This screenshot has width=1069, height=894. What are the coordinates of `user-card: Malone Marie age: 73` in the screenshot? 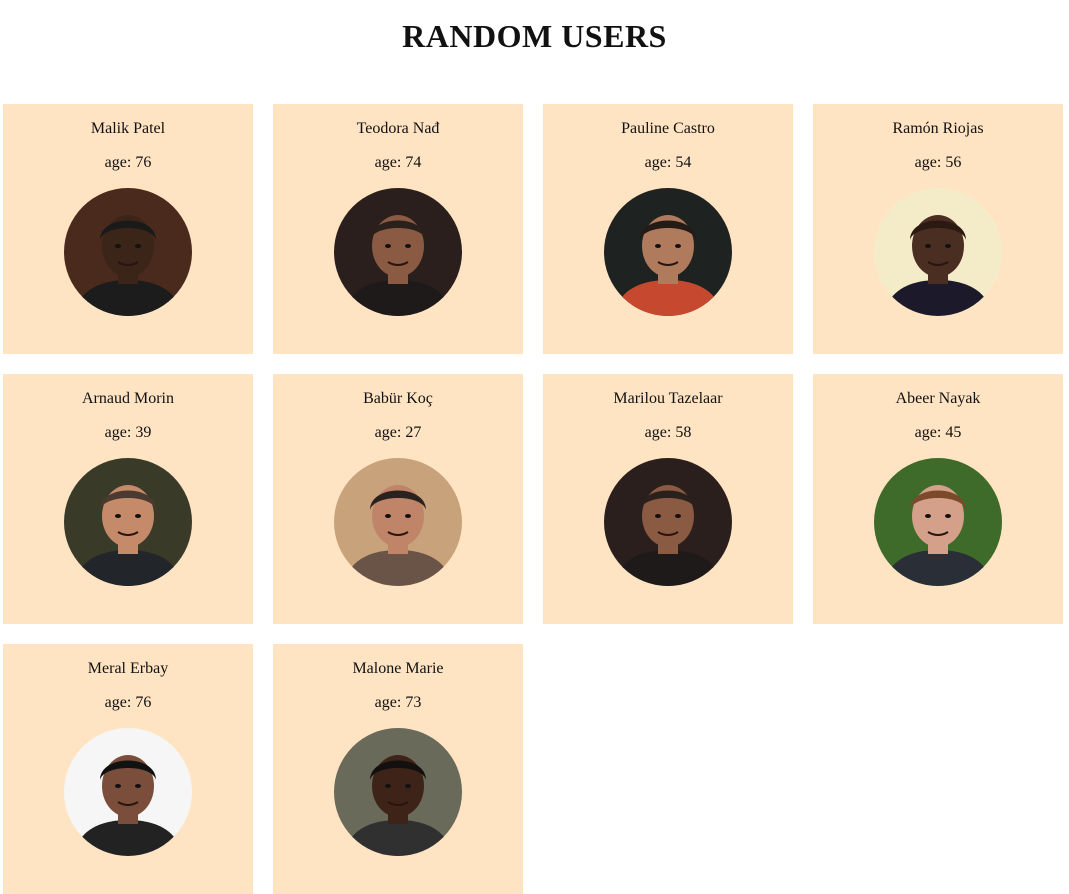 It's located at (398, 769).